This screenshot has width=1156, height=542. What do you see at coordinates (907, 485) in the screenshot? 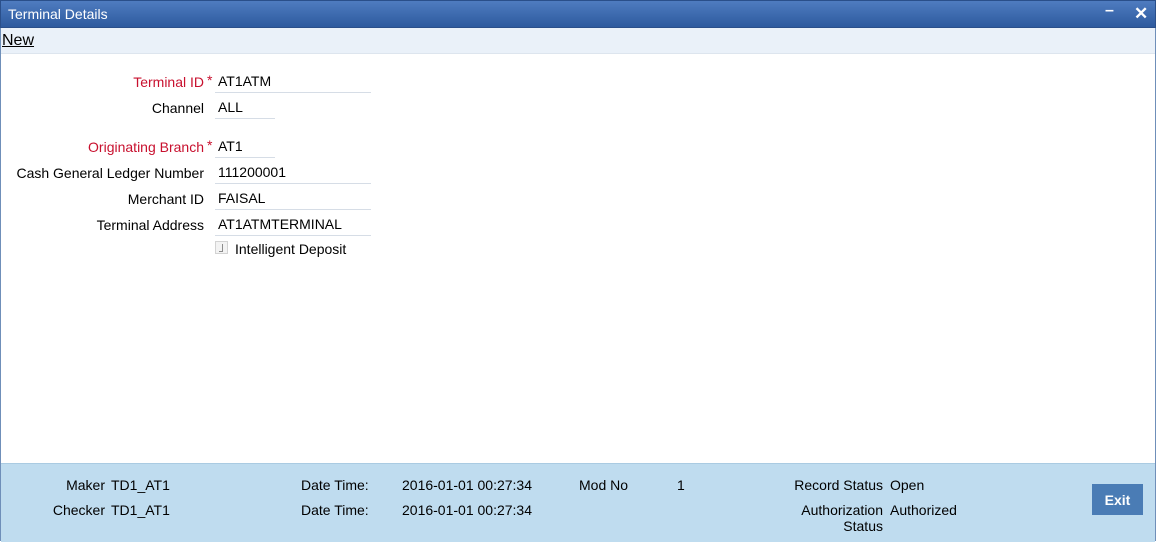
I see `record-status-value: Open` at bounding box center [907, 485].